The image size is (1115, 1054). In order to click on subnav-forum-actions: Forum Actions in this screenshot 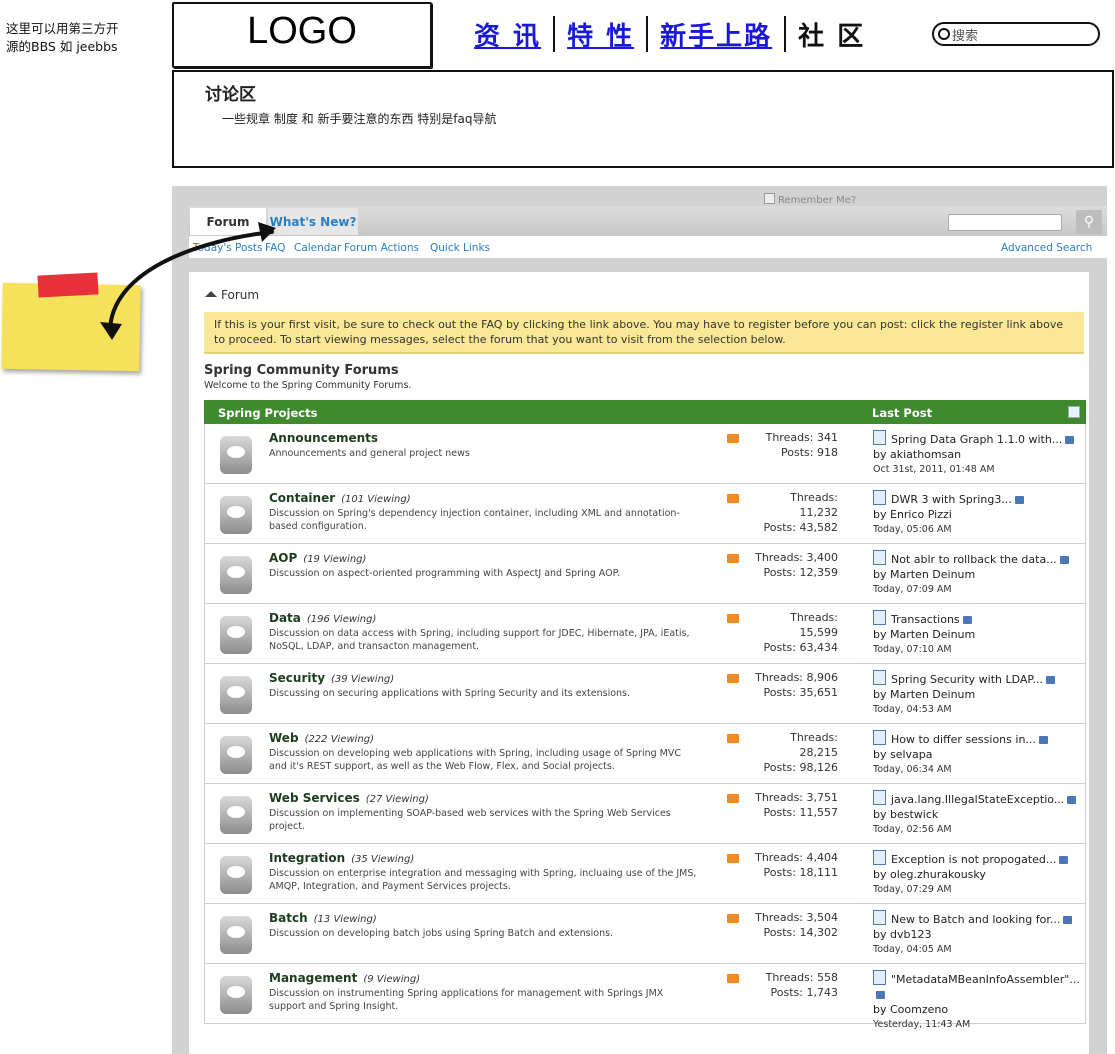, I will do `click(381, 248)`.